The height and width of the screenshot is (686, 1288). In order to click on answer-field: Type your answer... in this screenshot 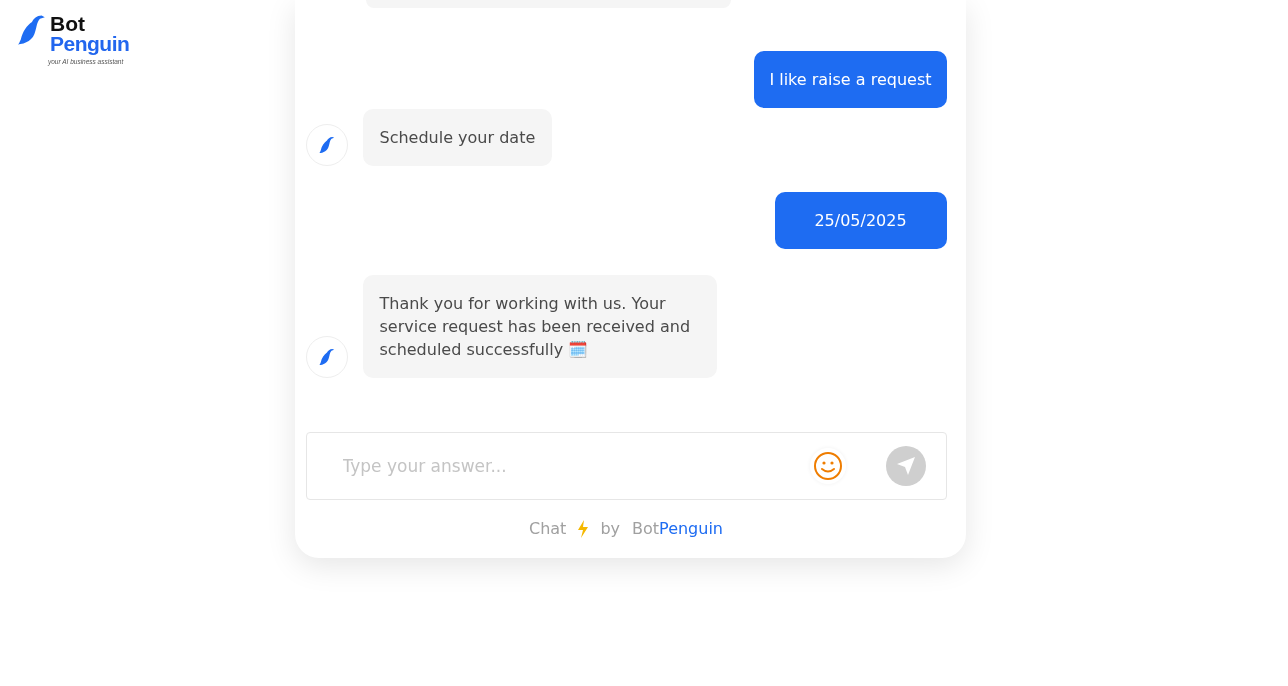, I will do `click(555, 465)`.